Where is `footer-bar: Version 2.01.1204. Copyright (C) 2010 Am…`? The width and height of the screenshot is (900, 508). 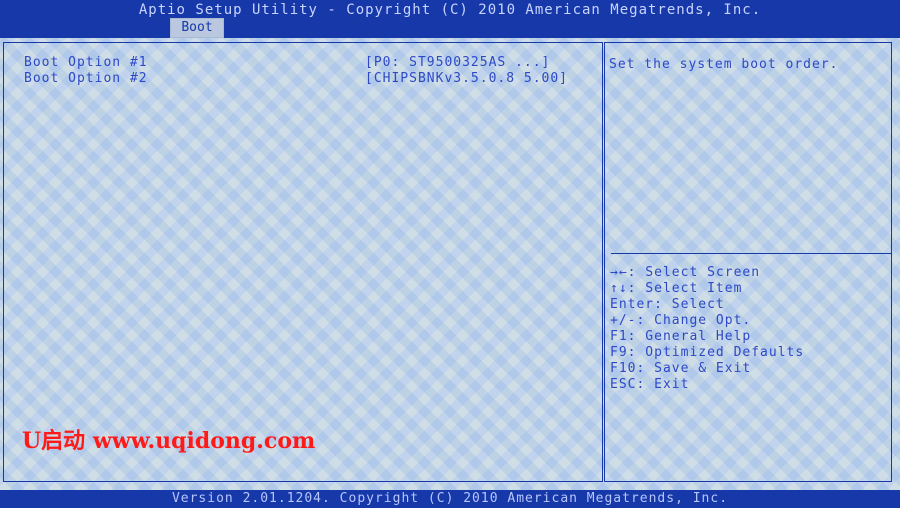 footer-bar: Version 2.01.1204. Copyright (C) 2010 Am… is located at coordinates (450, 499).